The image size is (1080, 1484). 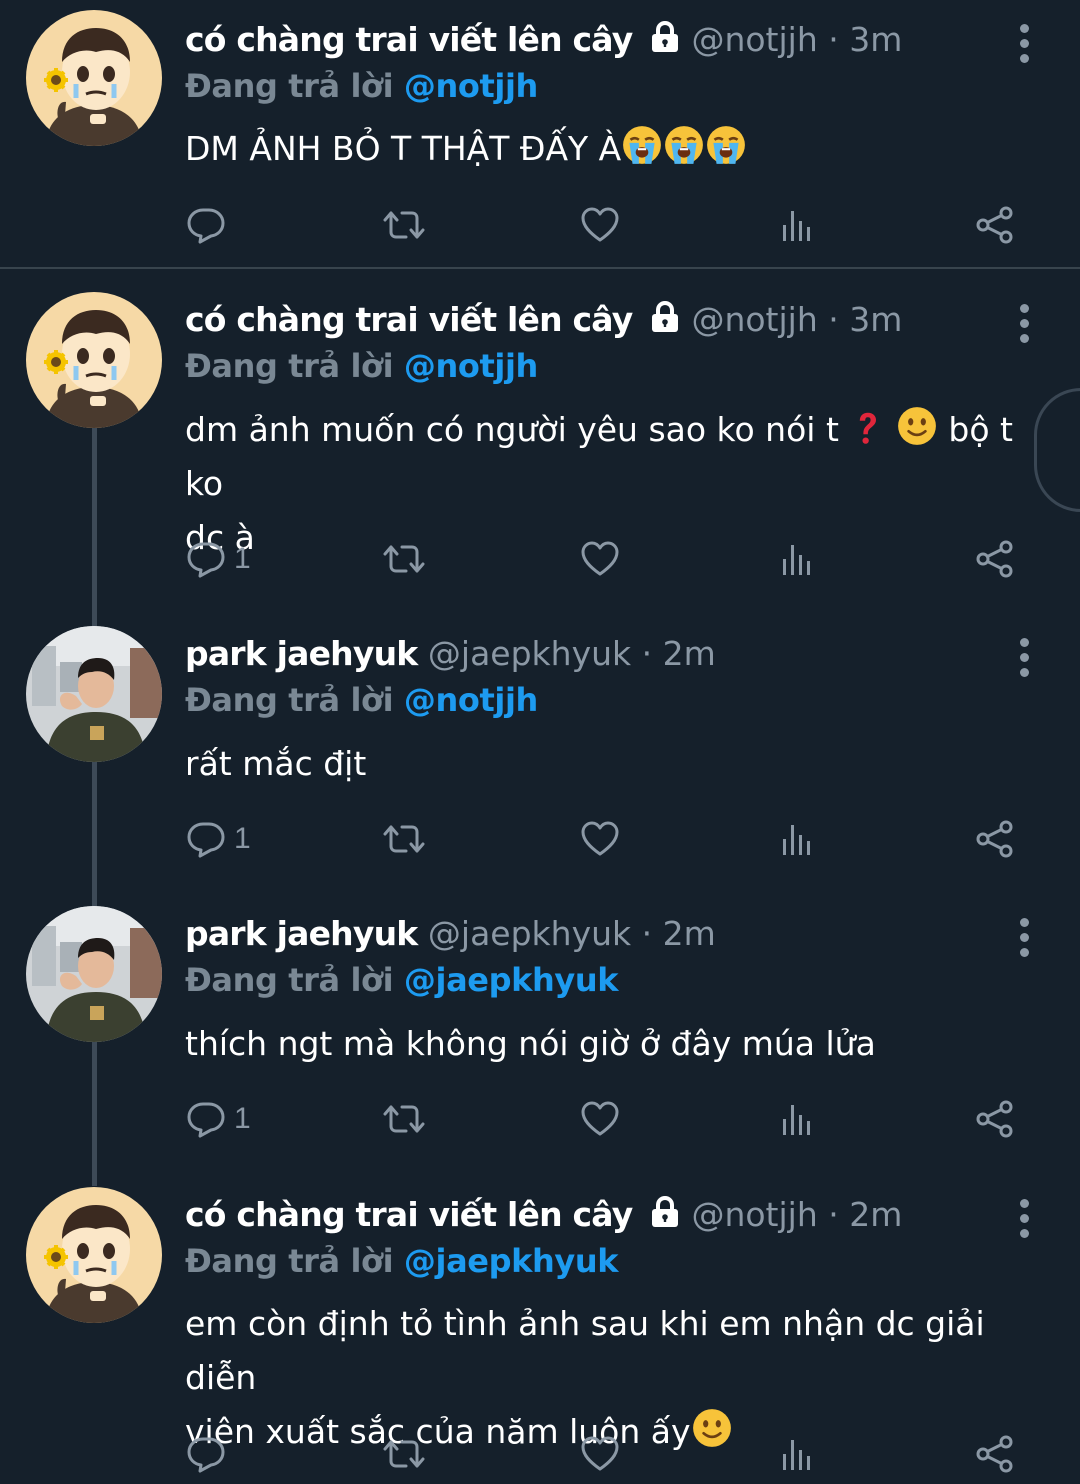 I want to click on tweet-text-content: dm ảnh muốn có người yêu sao ko nói t, so click(x=512, y=429).